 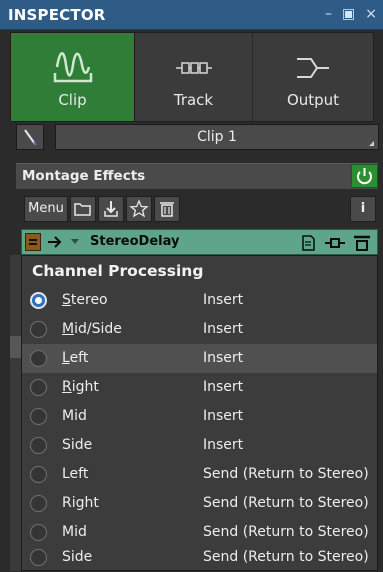 What do you see at coordinates (313, 68) in the screenshot?
I see `output-icon` at bounding box center [313, 68].